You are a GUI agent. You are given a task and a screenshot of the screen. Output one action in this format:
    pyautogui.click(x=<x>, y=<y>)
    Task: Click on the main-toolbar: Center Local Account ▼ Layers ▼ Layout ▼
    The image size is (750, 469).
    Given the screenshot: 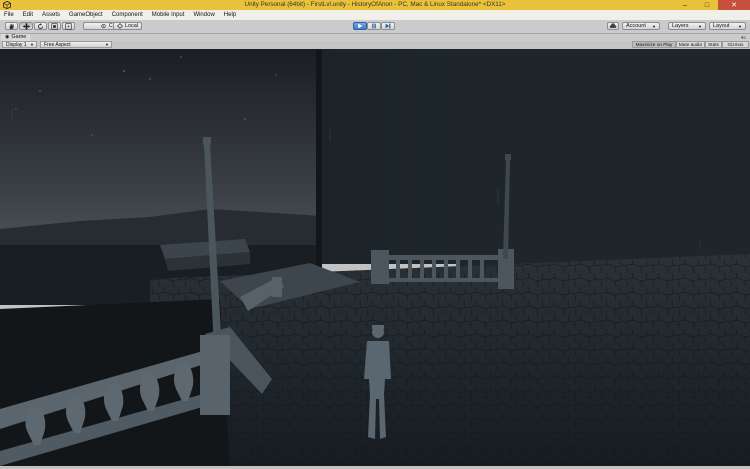 What is the action you would take?
    pyautogui.click(x=375, y=27)
    